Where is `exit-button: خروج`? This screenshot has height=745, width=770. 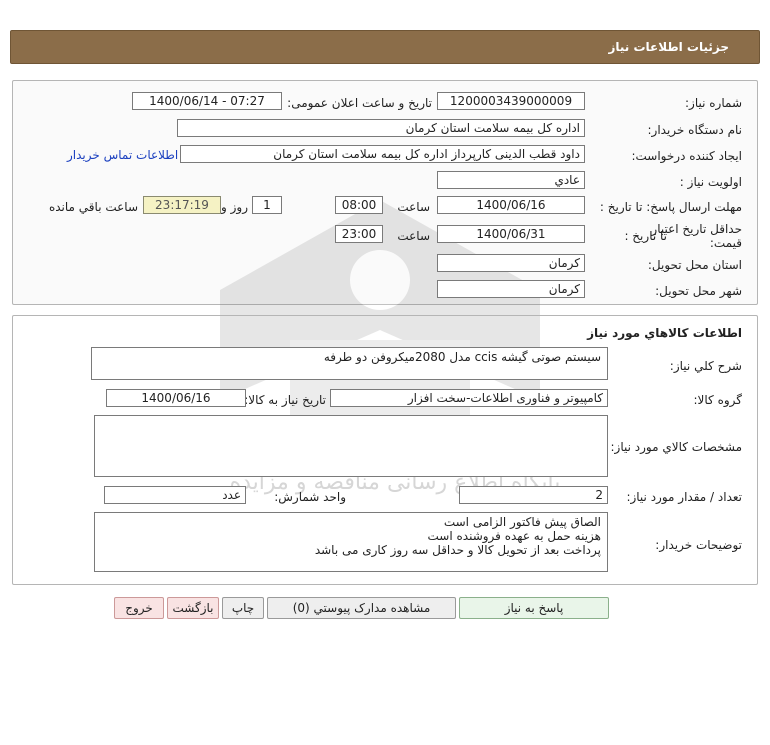 exit-button: خروج is located at coordinates (139, 608).